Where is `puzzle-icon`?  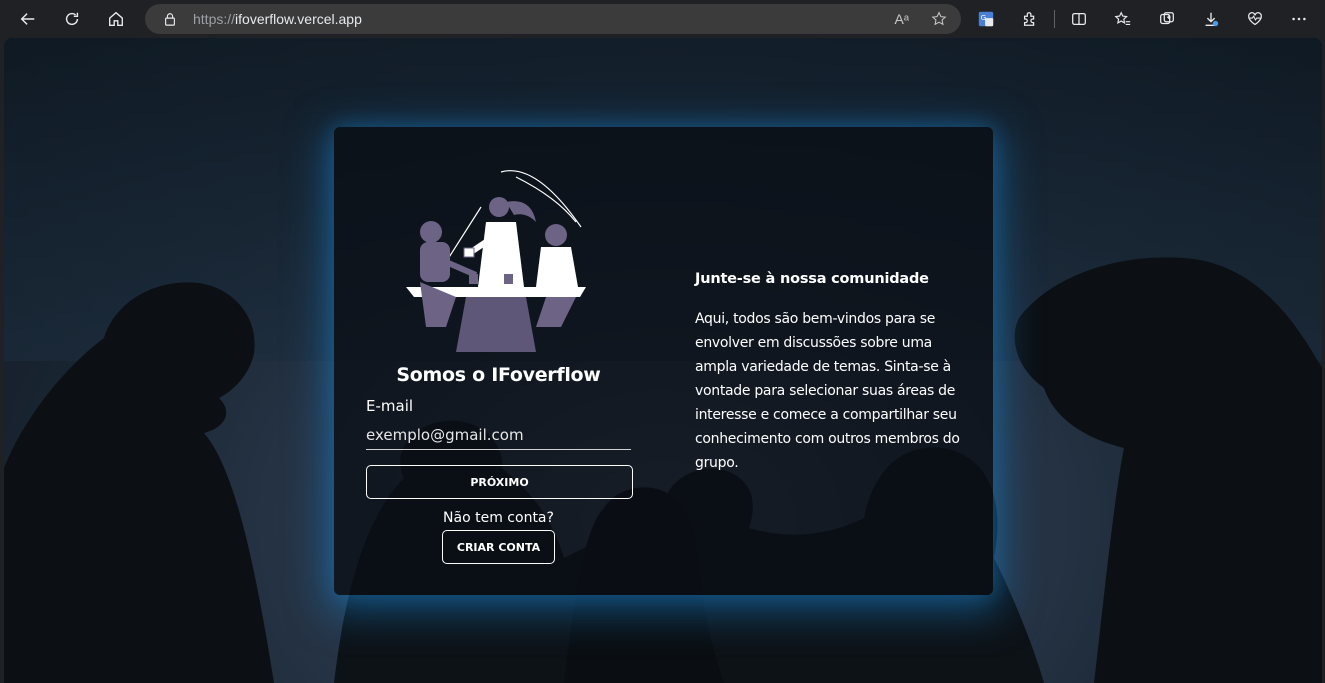
puzzle-icon is located at coordinates (1029, 19).